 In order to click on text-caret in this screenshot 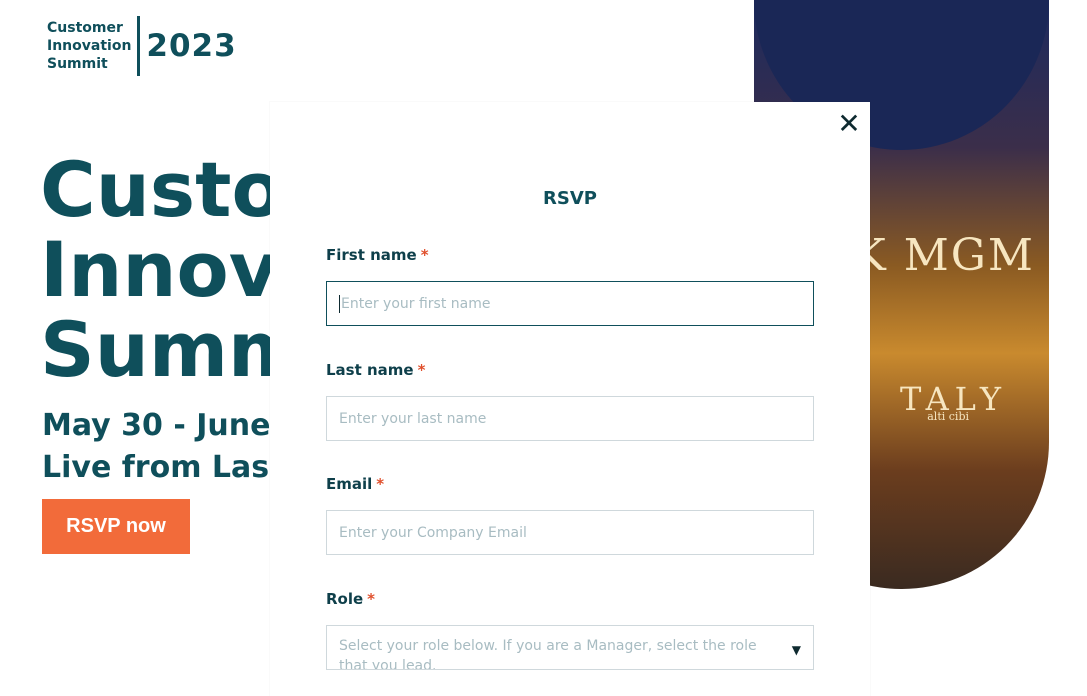, I will do `click(339, 303)`.